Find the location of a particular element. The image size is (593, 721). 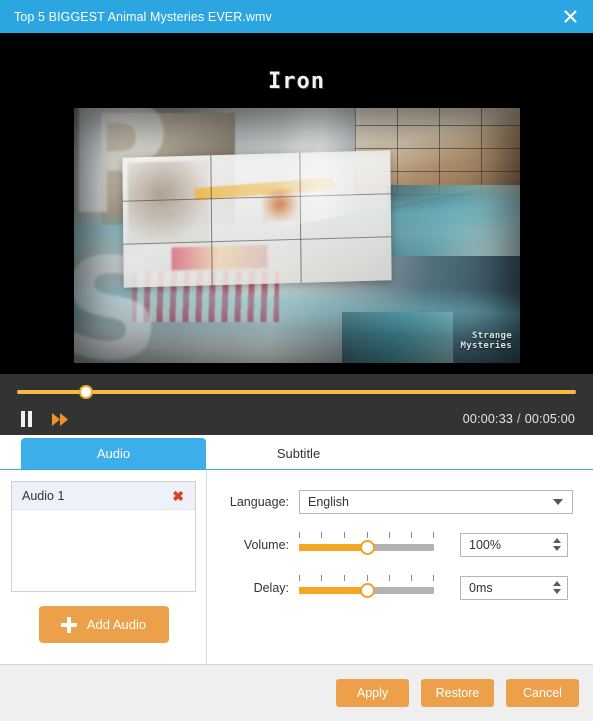

pause-icon-bar-left is located at coordinates (22, 419).